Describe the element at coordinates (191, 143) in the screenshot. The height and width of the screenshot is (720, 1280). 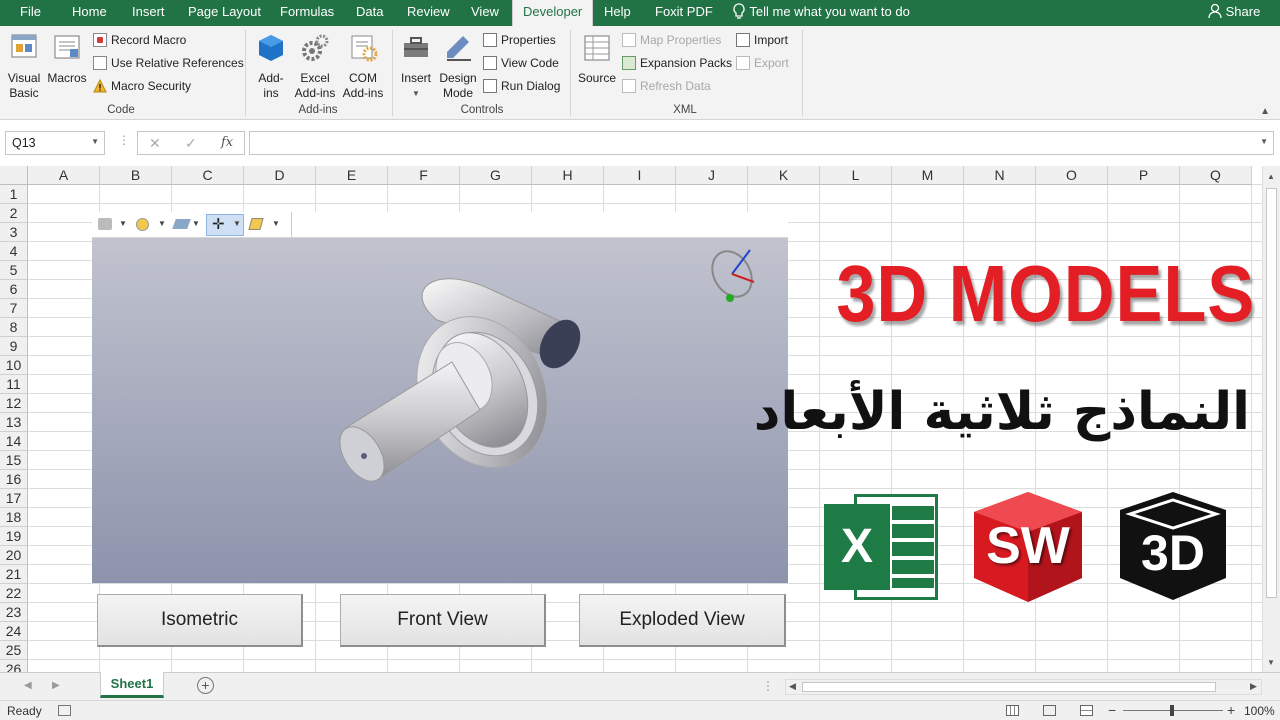
I see `enter-icon: ✓` at that location.